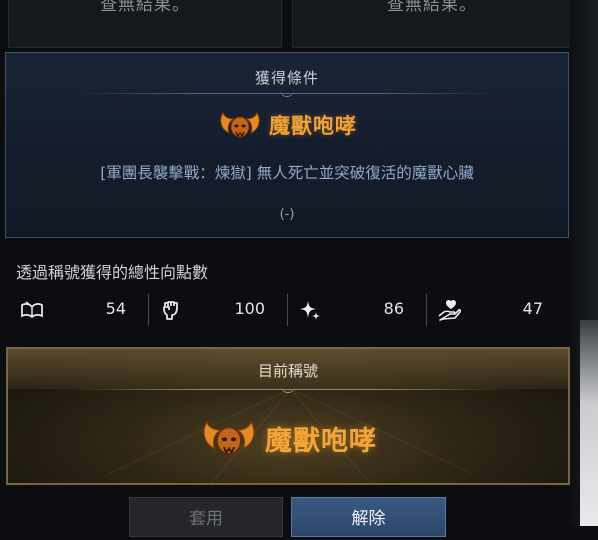 This screenshot has width=598, height=540. I want to click on title-preview: 魔獸咆哮, so click(287, 125).